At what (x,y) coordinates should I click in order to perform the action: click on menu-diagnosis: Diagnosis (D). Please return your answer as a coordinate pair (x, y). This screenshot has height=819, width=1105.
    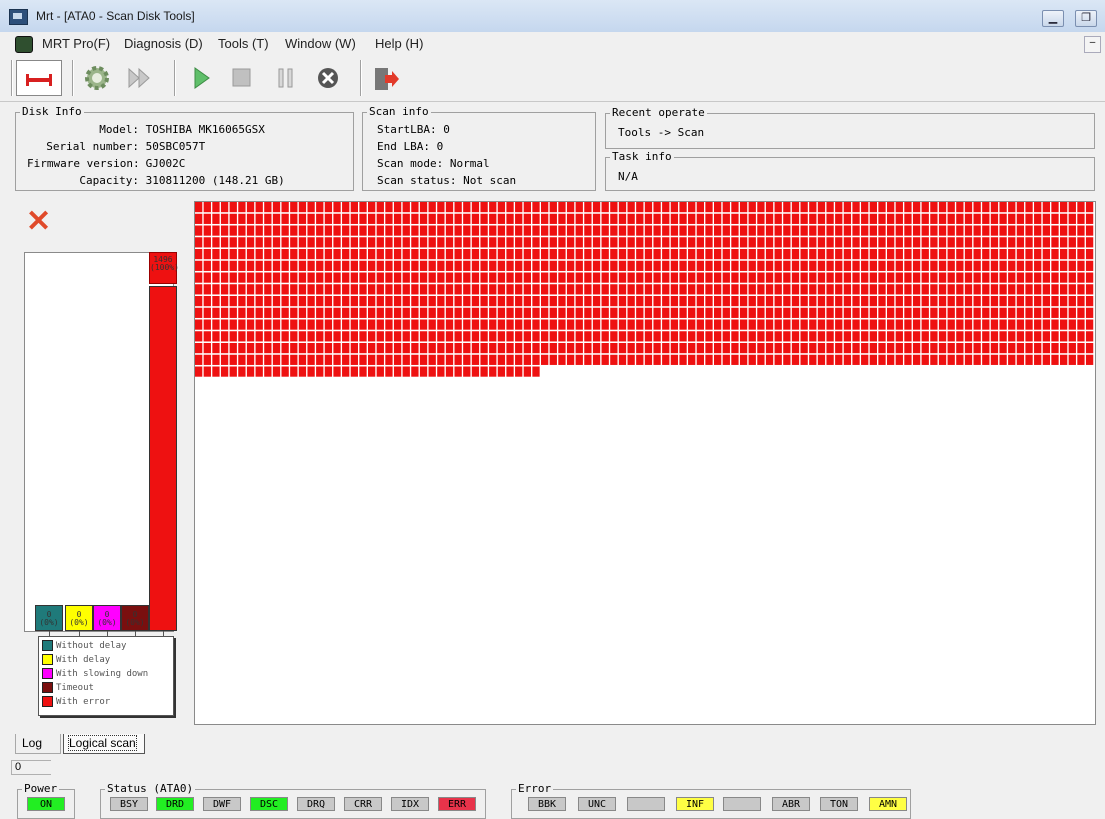
    Looking at the image, I should click on (163, 43).